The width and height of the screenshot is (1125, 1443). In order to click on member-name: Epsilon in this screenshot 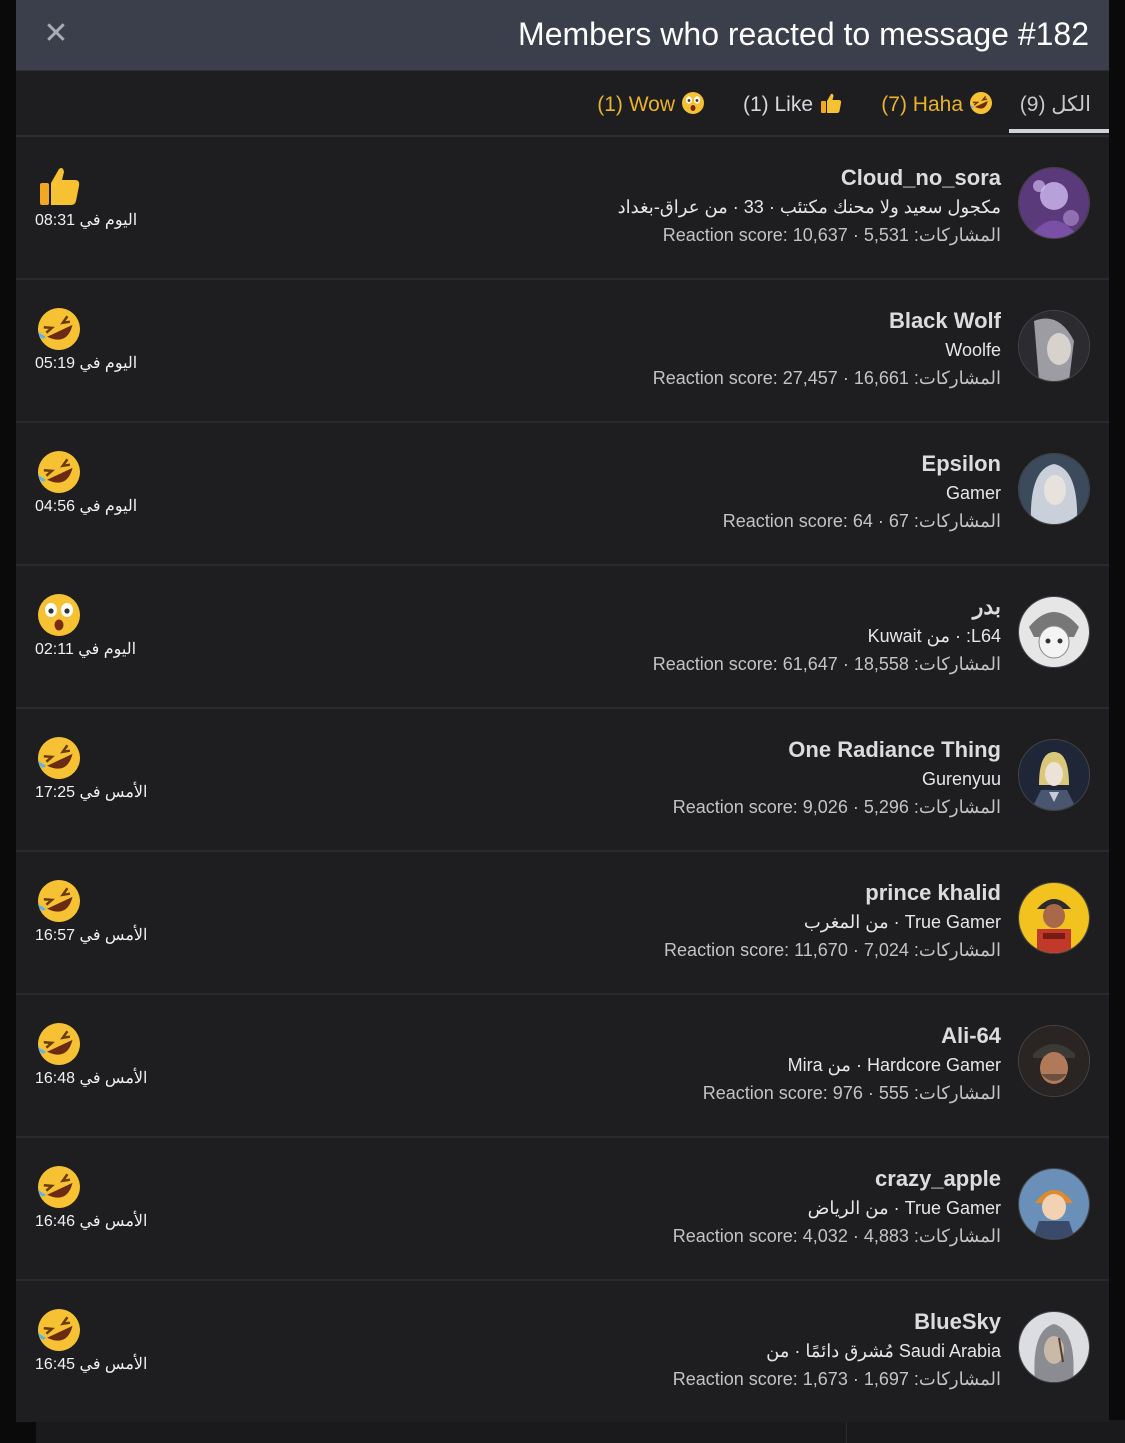, I will do `click(651, 464)`.